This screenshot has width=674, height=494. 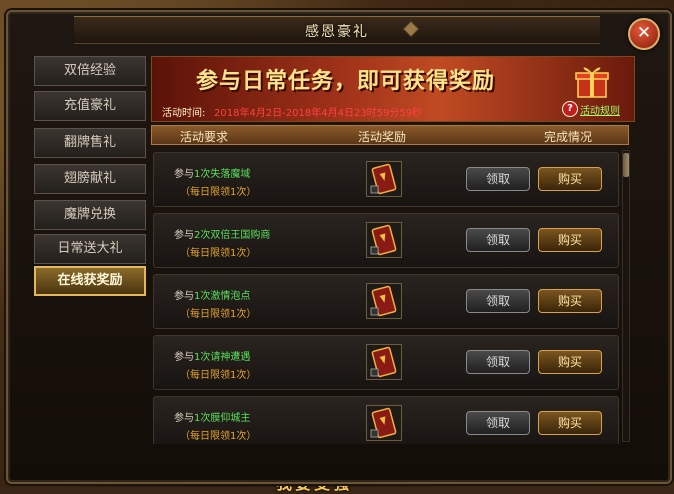 I want to click on dialog-titlebar: 感恩豪礼, so click(x=337, y=30).